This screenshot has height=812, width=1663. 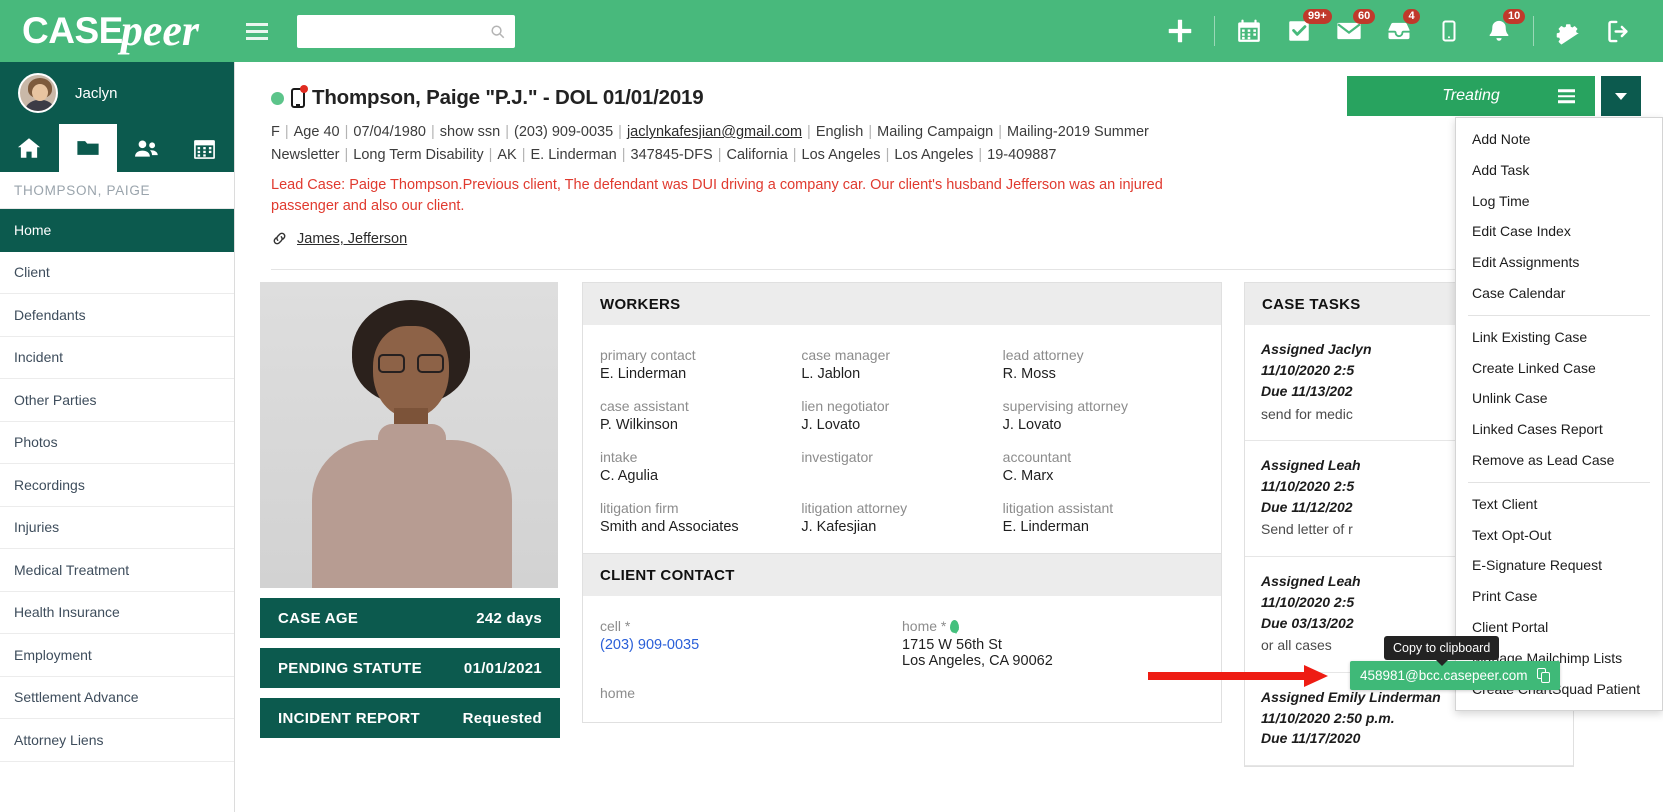 What do you see at coordinates (1500, 31) in the screenshot?
I see `notifications-button: 10` at bounding box center [1500, 31].